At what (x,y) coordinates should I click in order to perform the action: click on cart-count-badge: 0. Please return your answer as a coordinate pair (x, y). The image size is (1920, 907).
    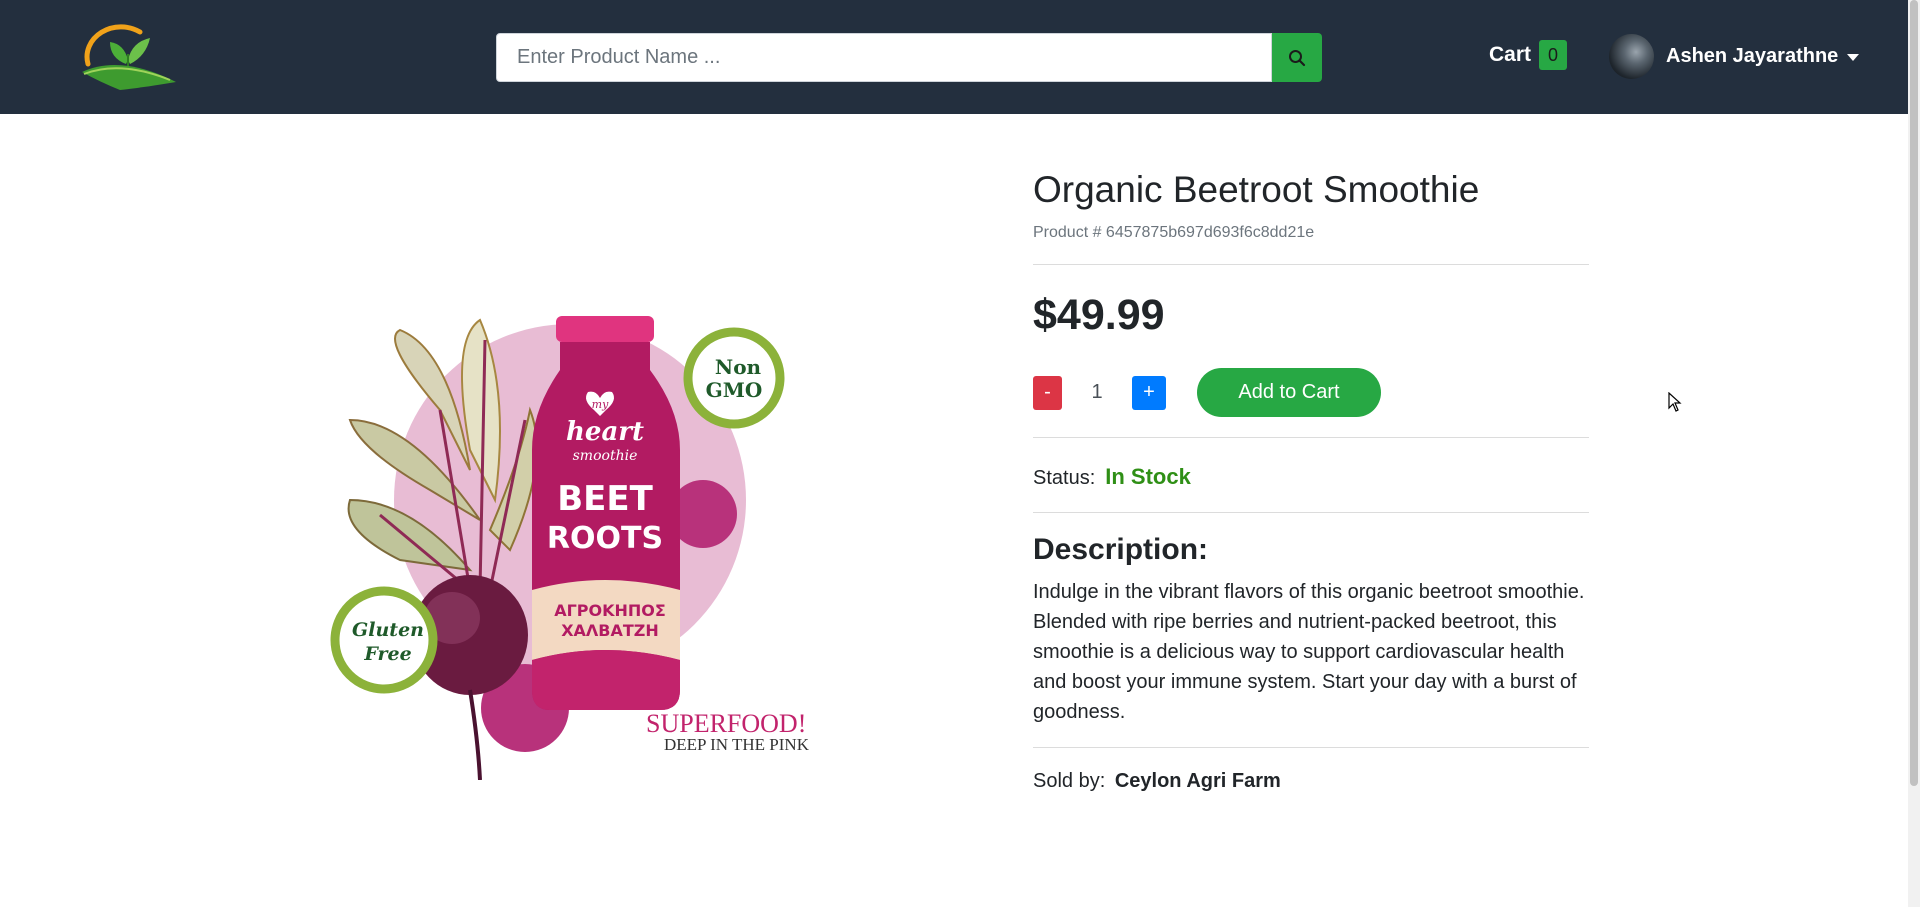
    Looking at the image, I should click on (1553, 55).